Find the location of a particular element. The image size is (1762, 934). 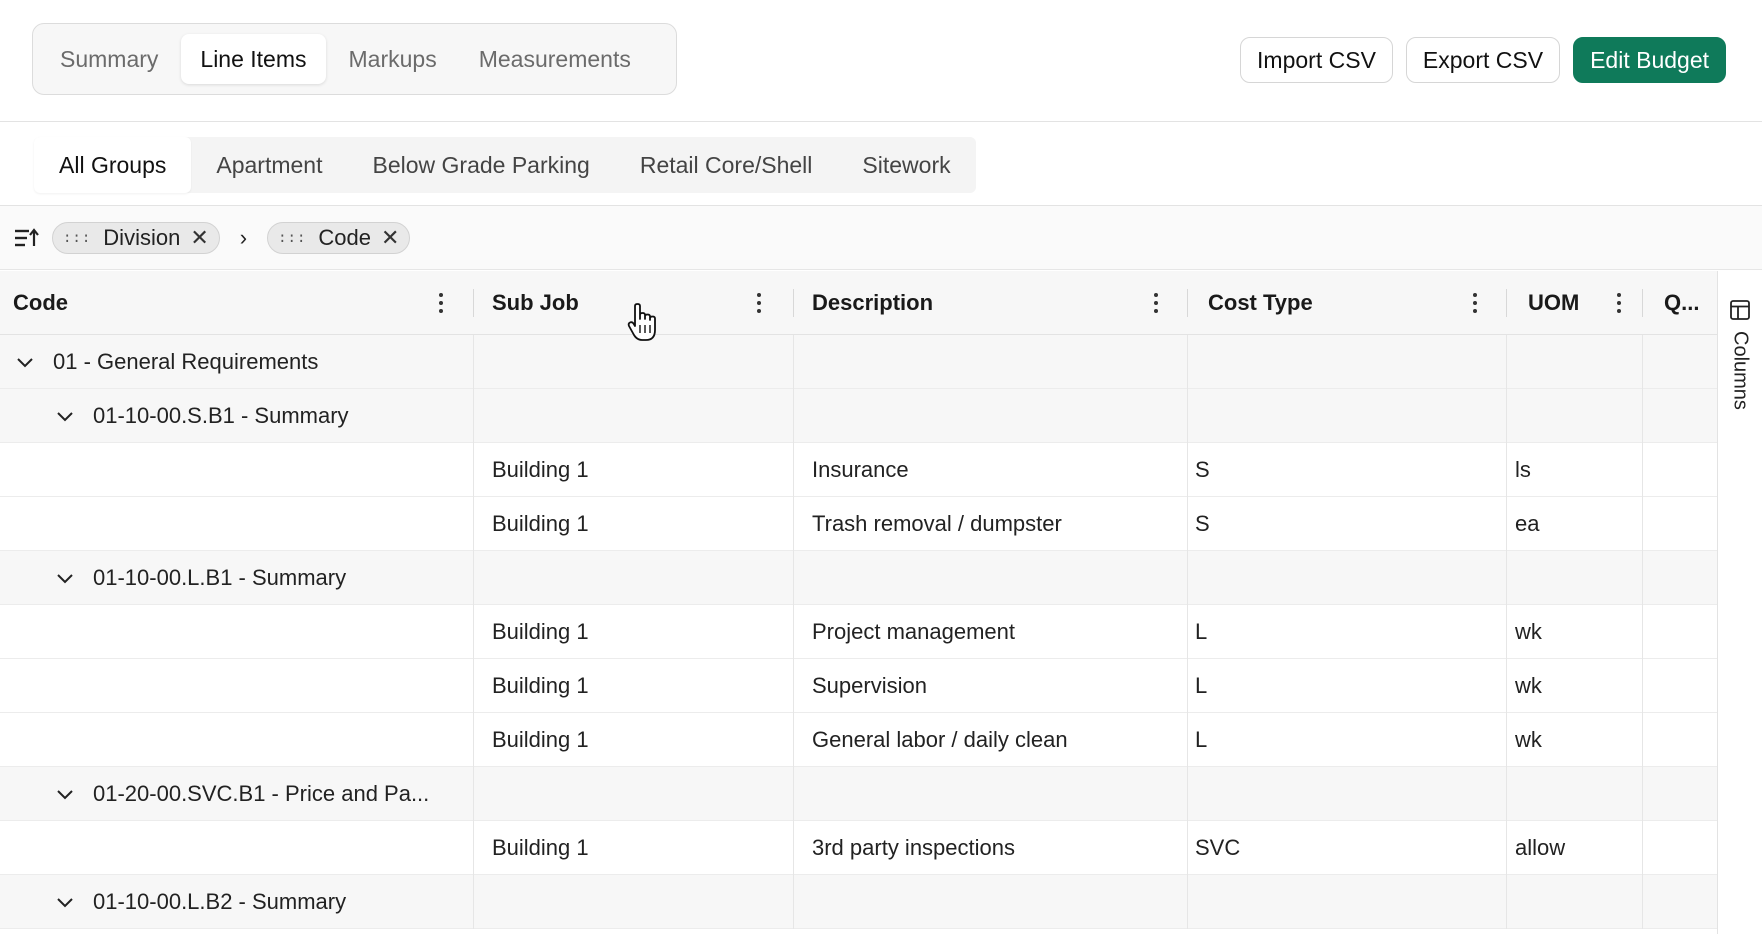

column-header-description: Description is located at coordinates (992, 303).